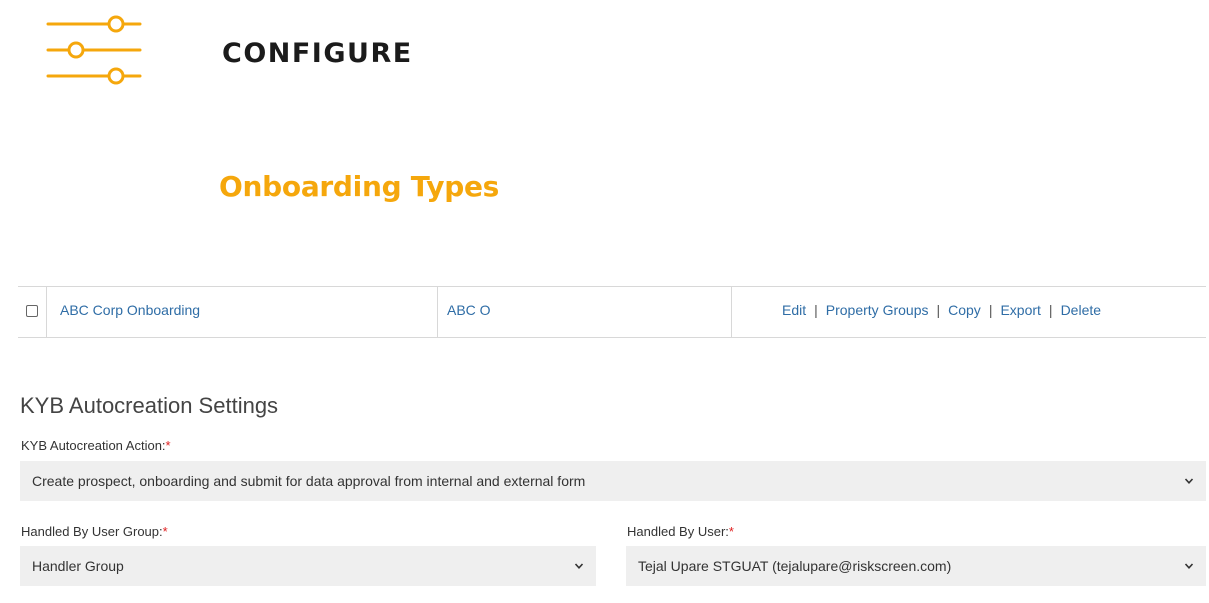  I want to click on row-actions: Edit | Property Groups | Copy | Export | Delete, so click(941, 310).